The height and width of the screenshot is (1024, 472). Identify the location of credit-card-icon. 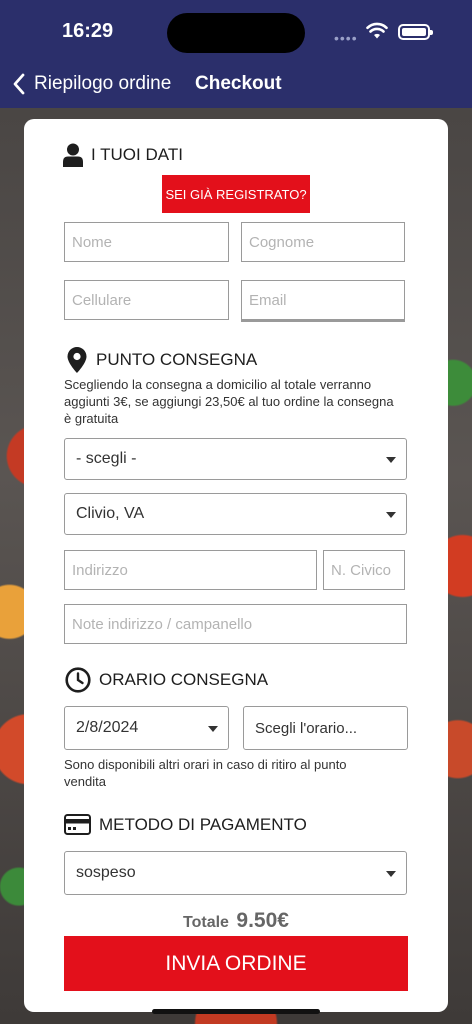
(77, 824).